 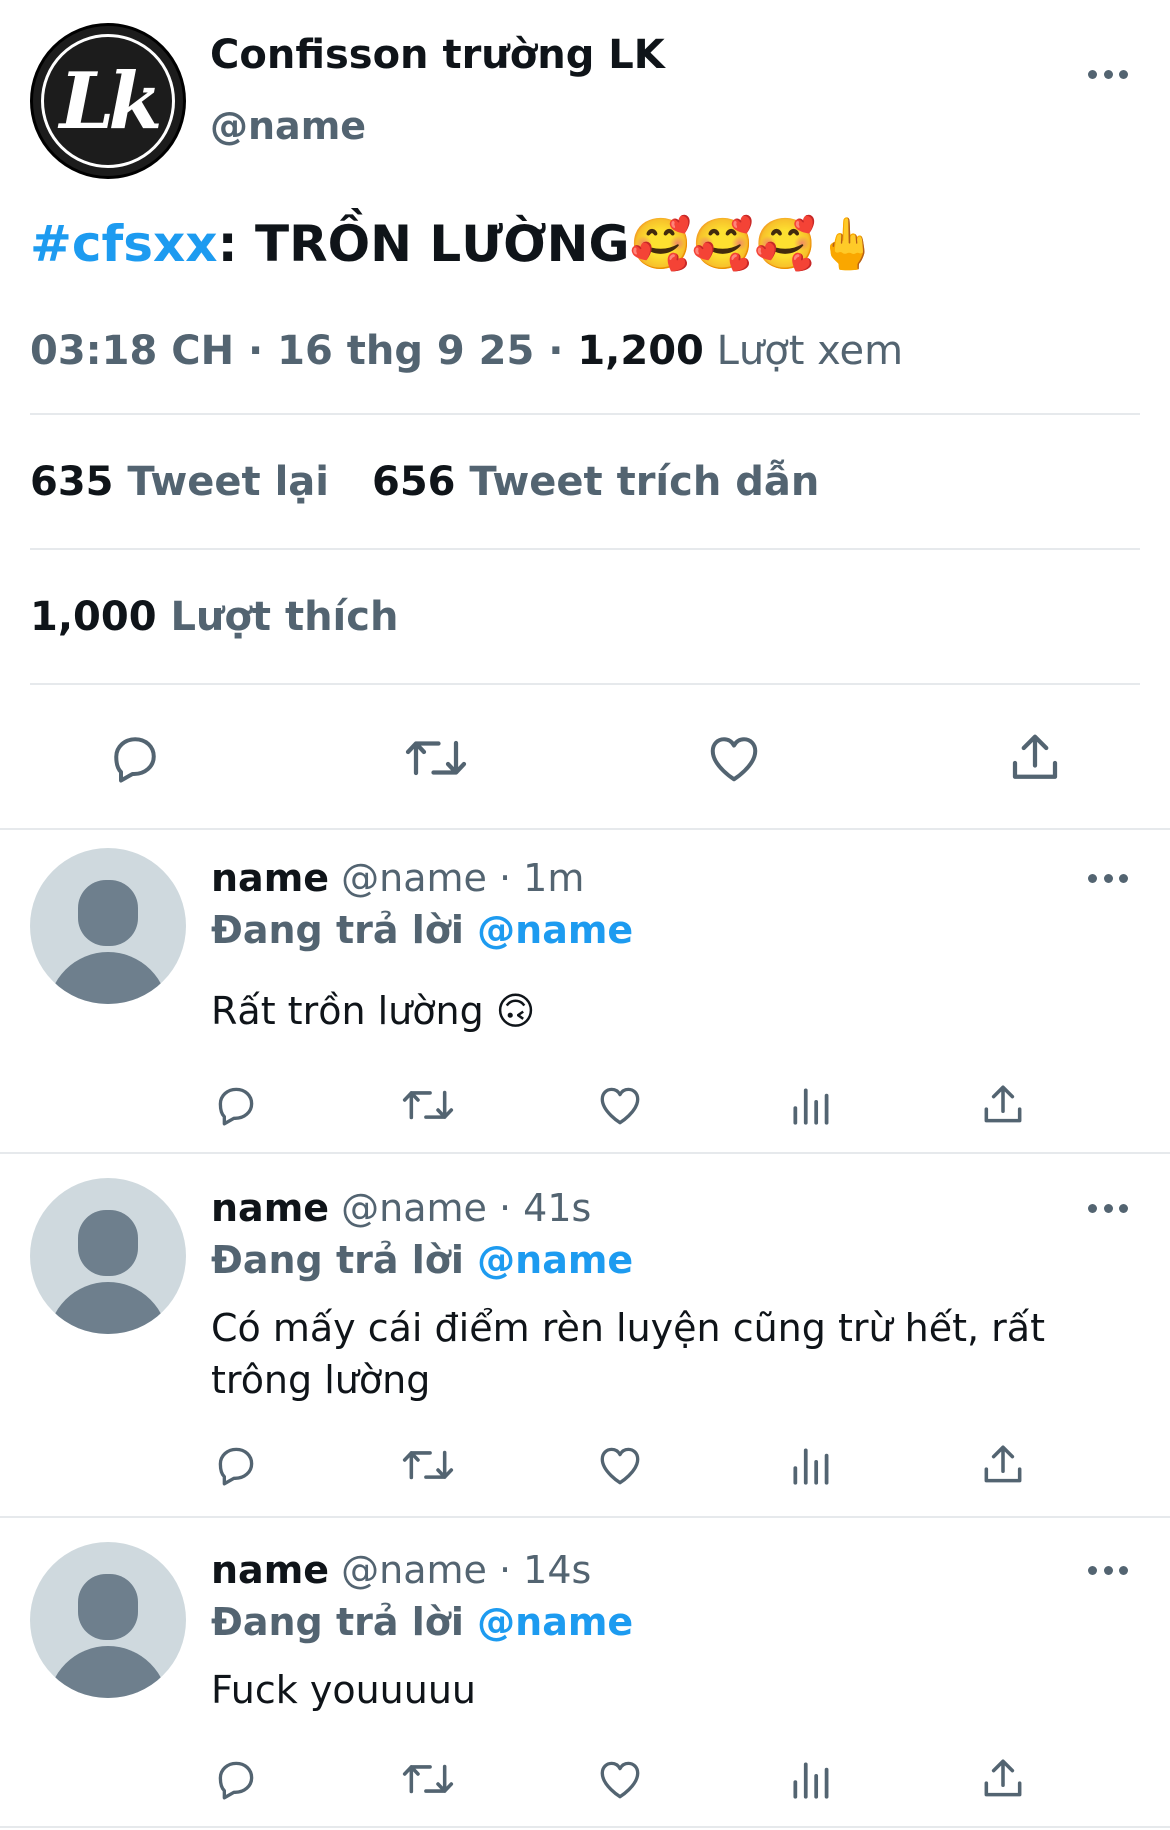 I want to click on views-label: Lượt xem, so click(x=803, y=351).